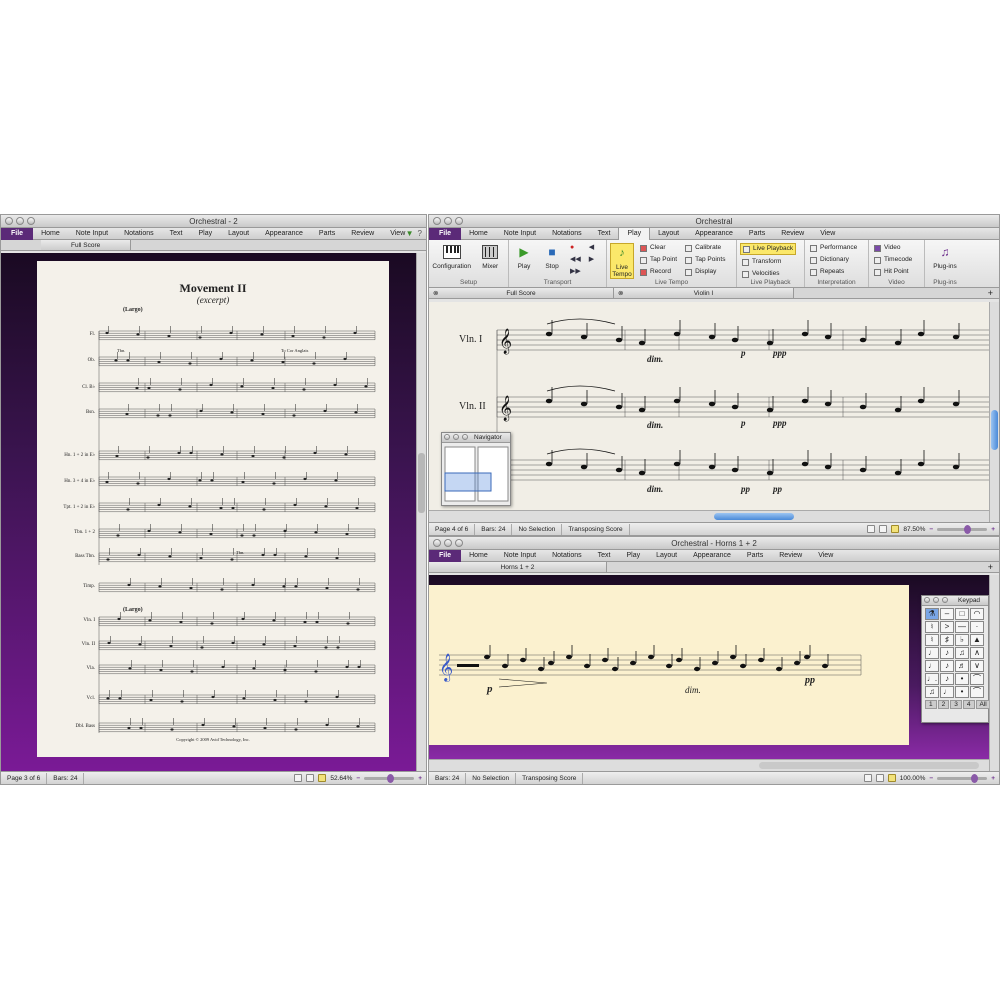 The image size is (1000, 1000). Describe the element at coordinates (447, 437) in the screenshot. I see `close-navigator-button` at that location.